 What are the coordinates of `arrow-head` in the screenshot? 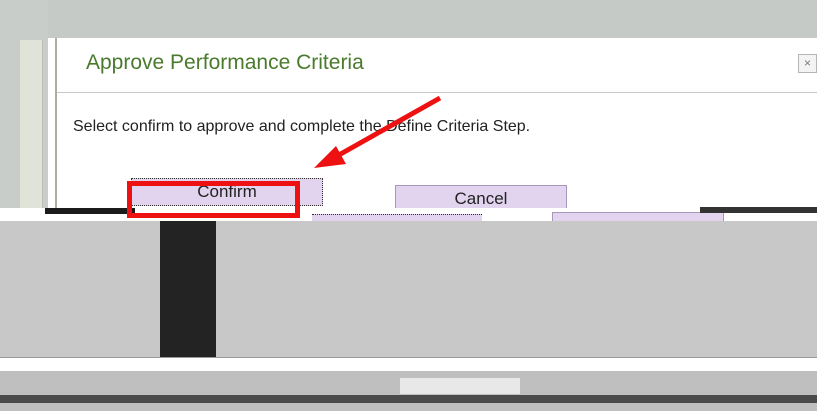 It's located at (330, 157).